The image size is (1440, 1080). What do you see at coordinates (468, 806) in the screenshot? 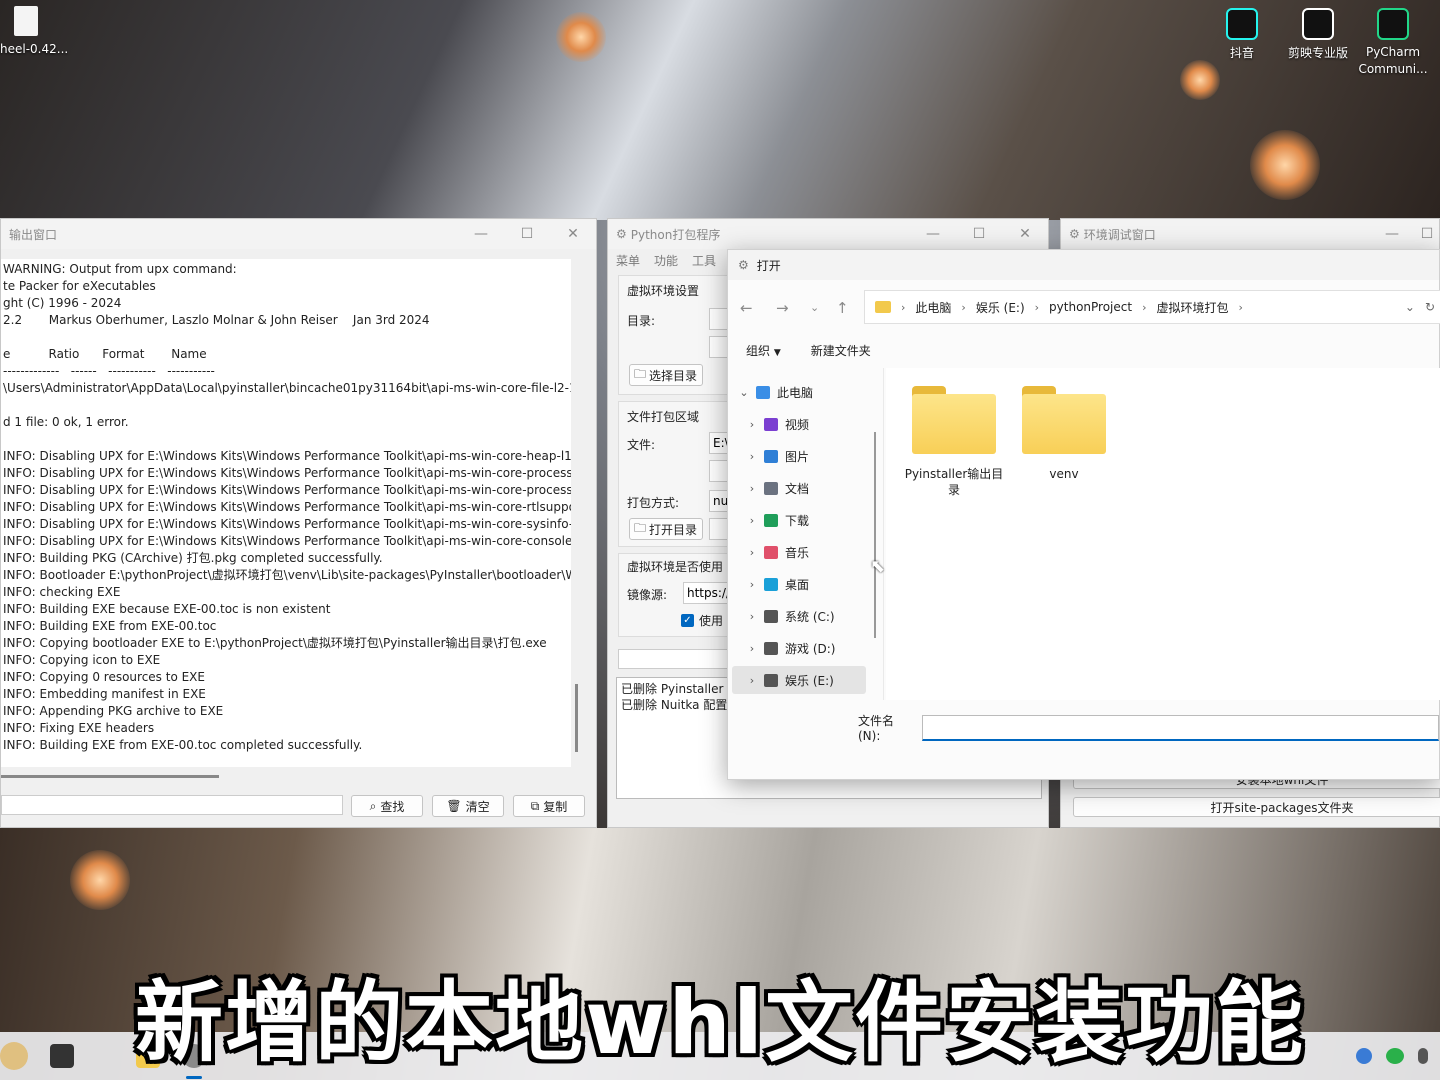
I see `clear-button: 🗑 清空` at bounding box center [468, 806].